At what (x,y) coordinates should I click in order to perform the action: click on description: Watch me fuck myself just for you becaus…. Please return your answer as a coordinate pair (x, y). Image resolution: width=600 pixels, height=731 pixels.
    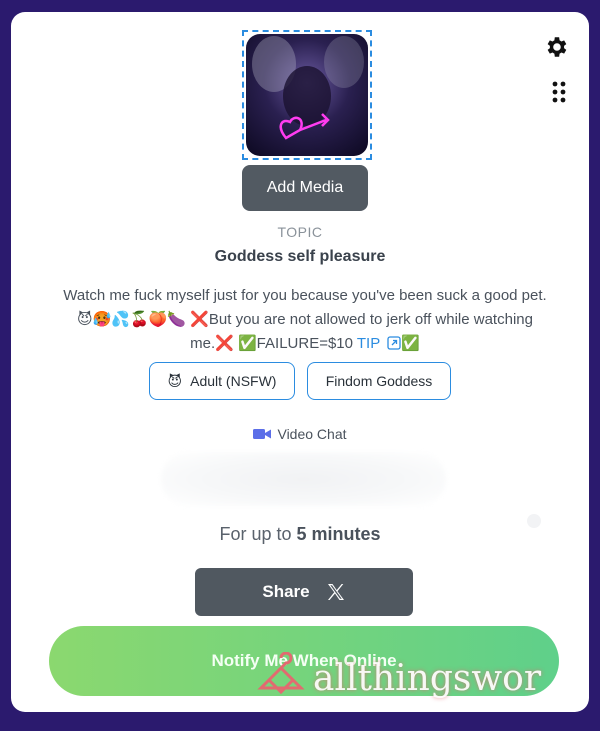
    Looking at the image, I should click on (305, 320).